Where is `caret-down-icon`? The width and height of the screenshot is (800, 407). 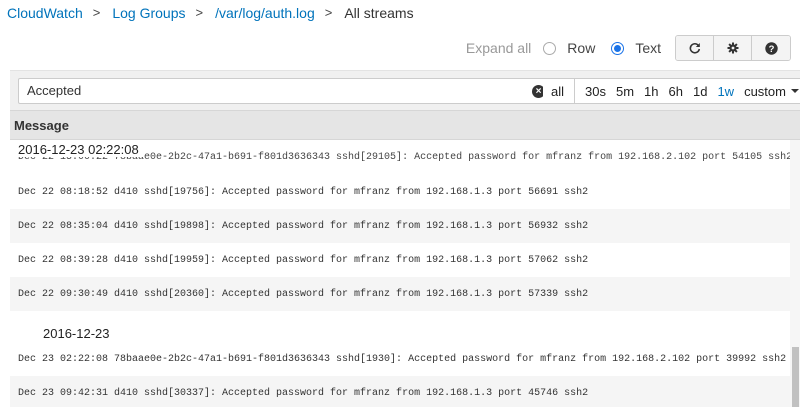
caret-down-icon is located at coordinates (794, 91).